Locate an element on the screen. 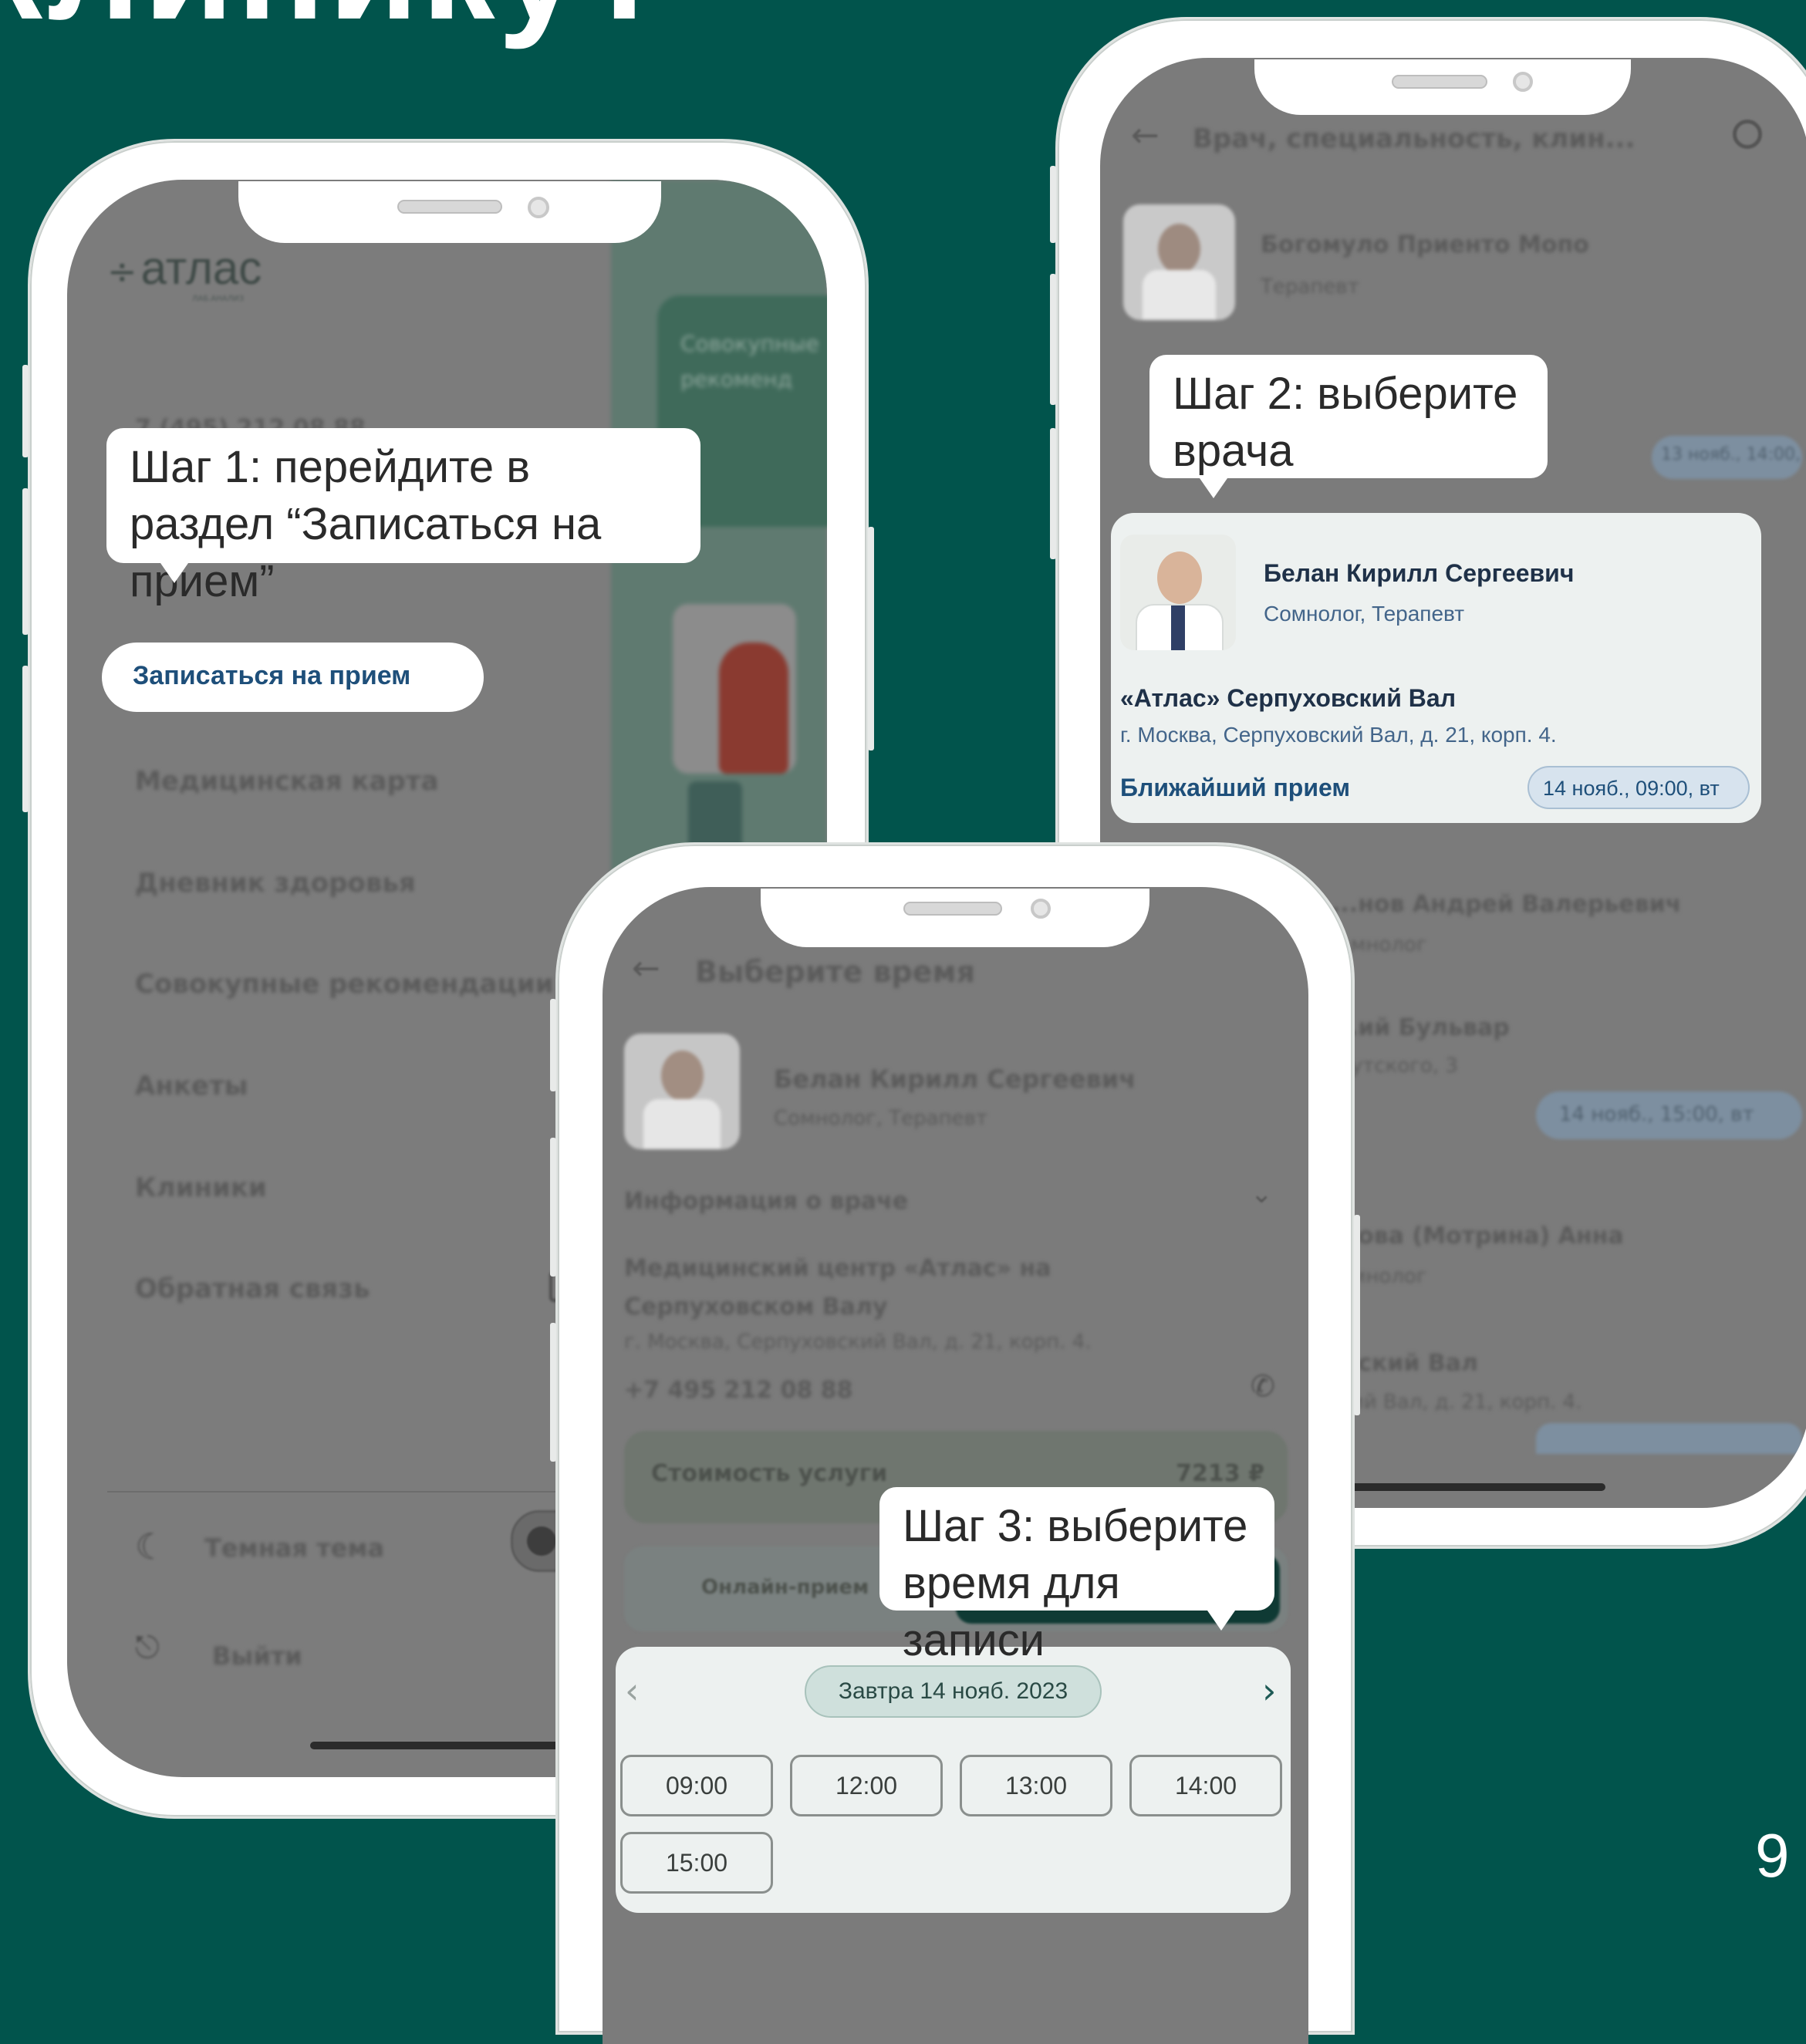  clinic-name: ...ий Бульвар is located at coordinates (1421, 1027).